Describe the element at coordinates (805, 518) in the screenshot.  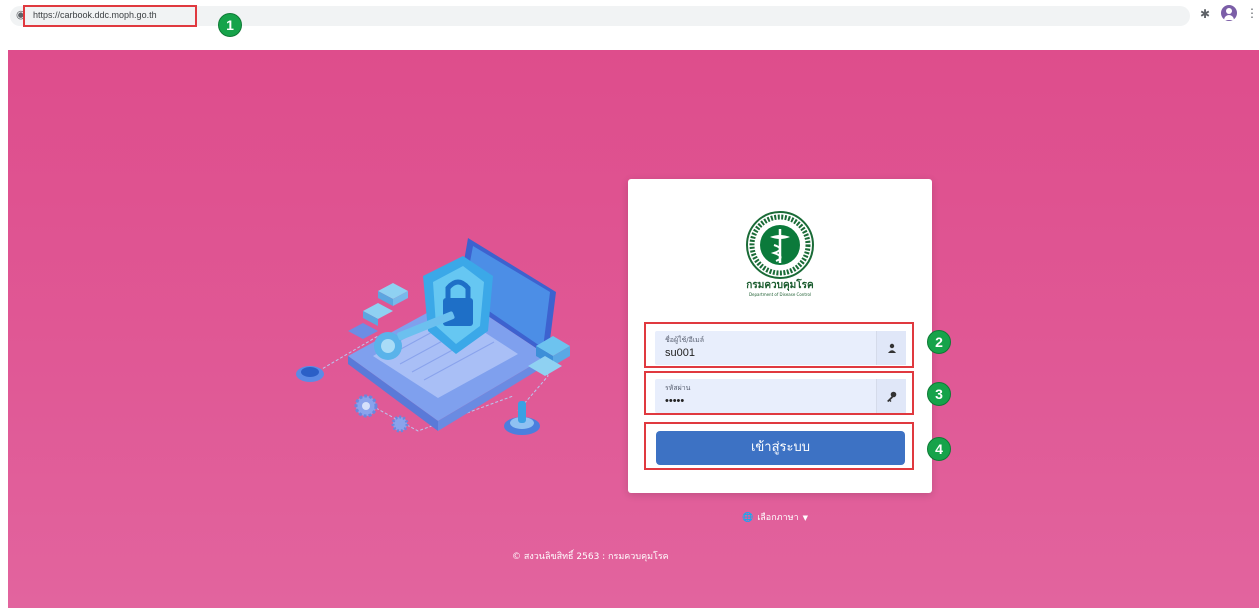
I see `caret-down-icon: ▼` at that location.